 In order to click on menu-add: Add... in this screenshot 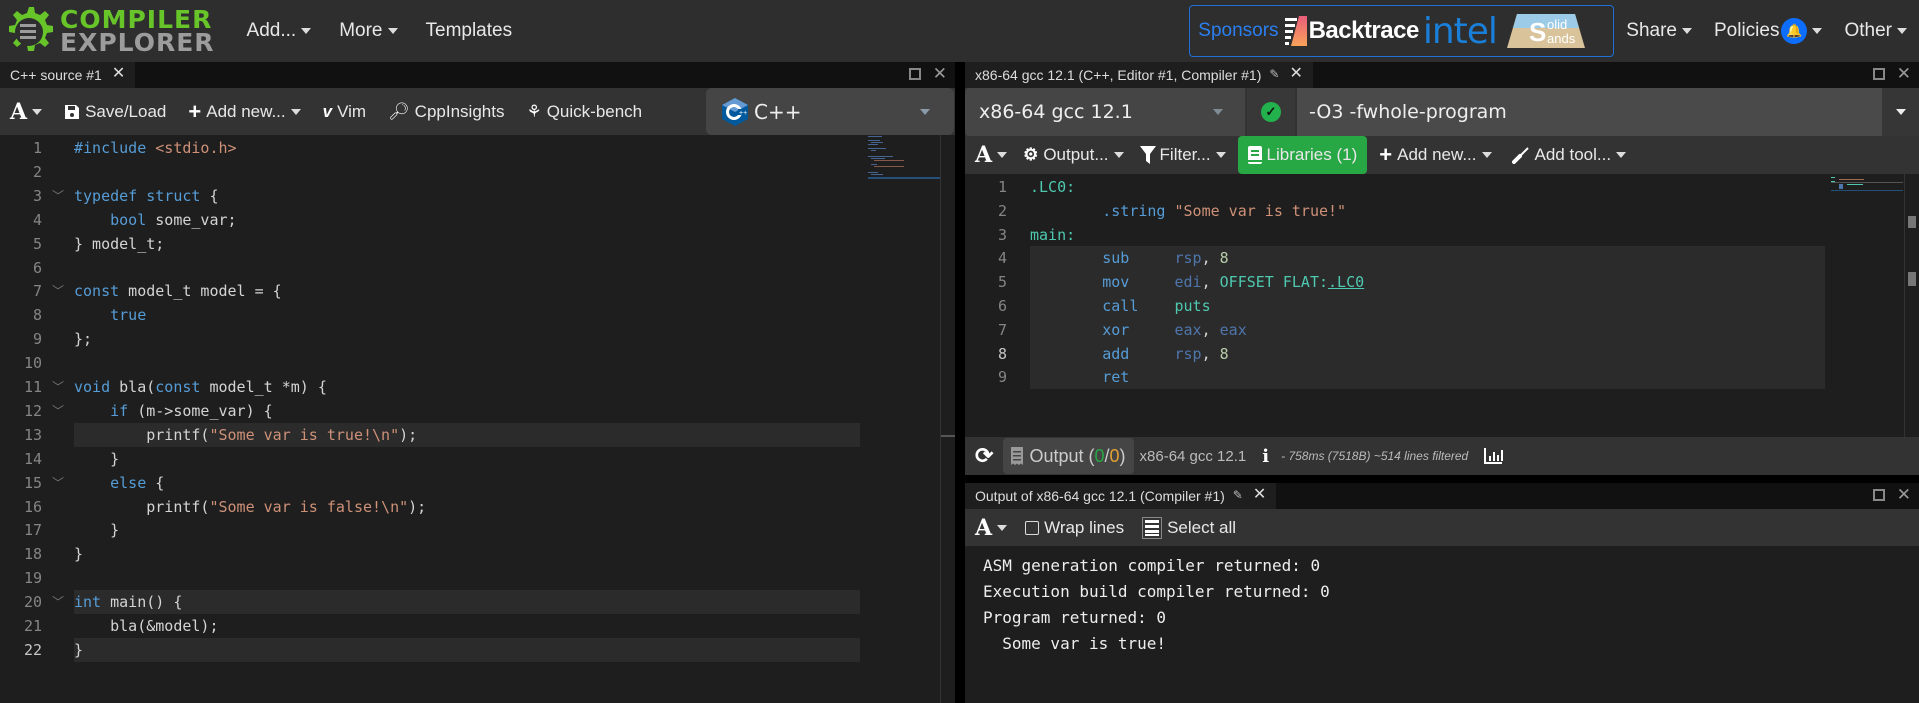, I will do `click(279, 31)`.